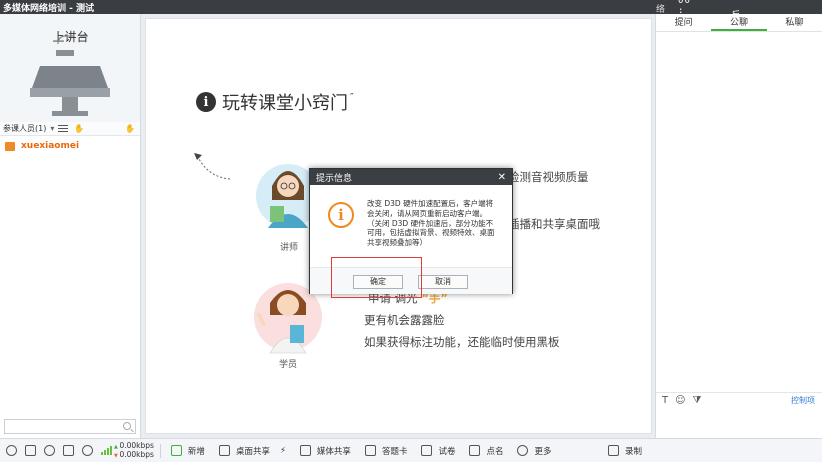 Image resolution: width=822 pixels, height=462 pixels. I want to click on new-button: 新增, so click(186, 451).